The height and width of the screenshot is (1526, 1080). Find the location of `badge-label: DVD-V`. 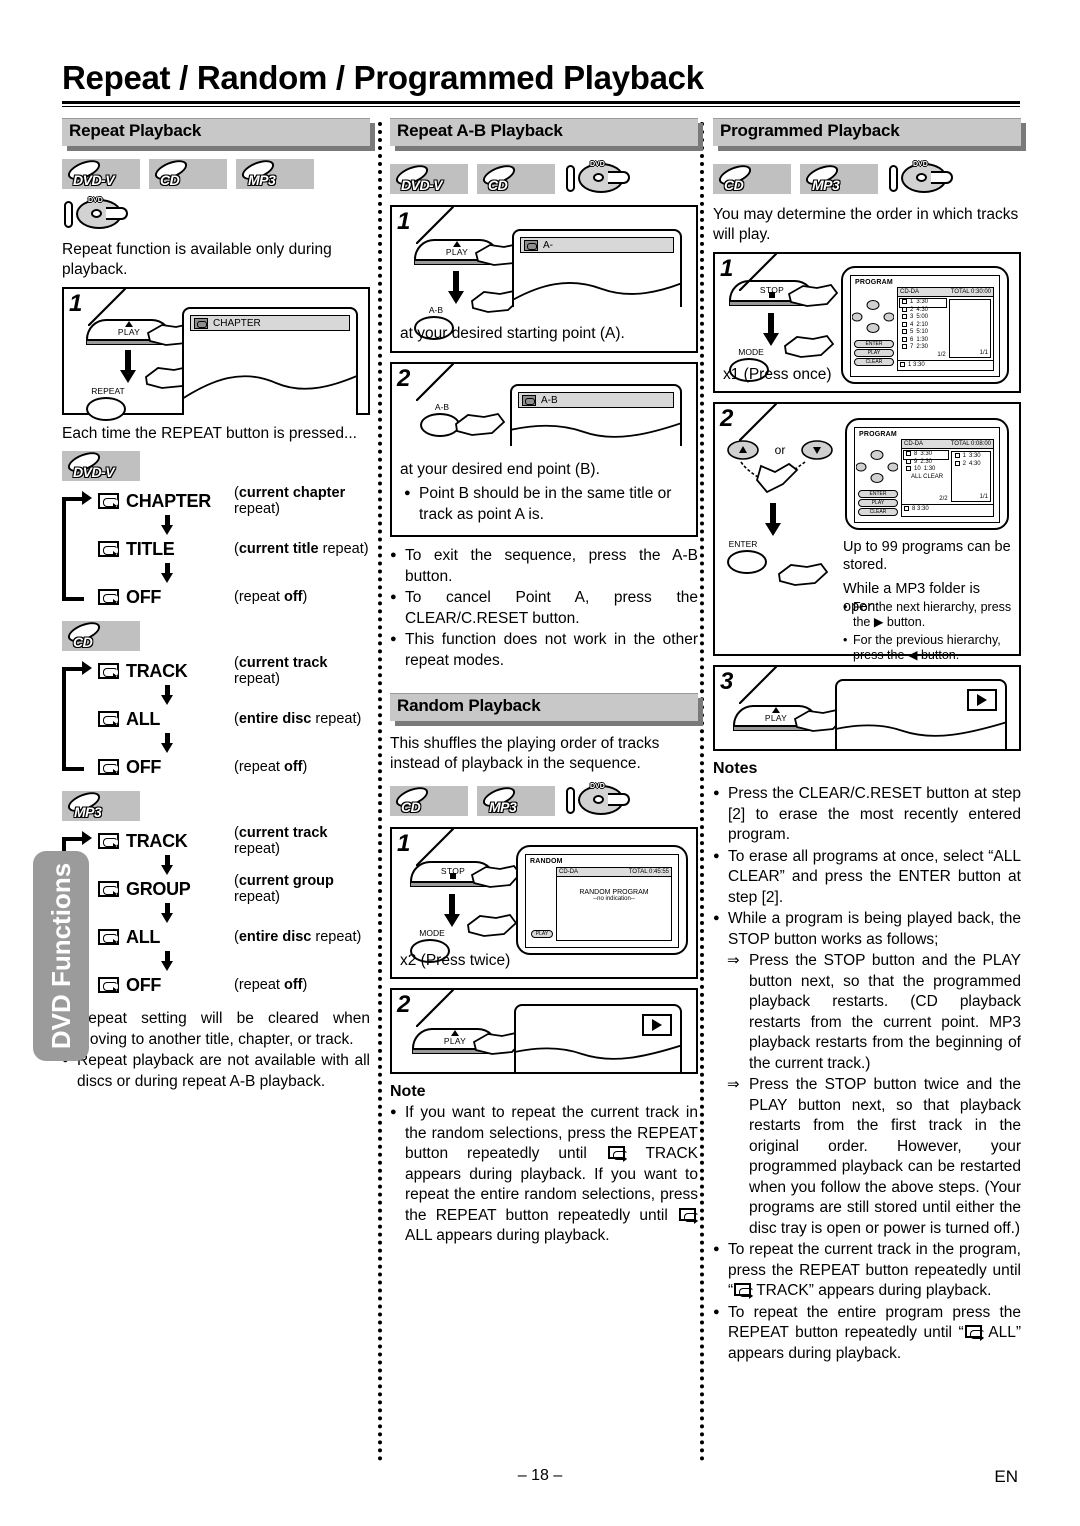

badge-label: DVD-V is located at coordinates (93, 179).